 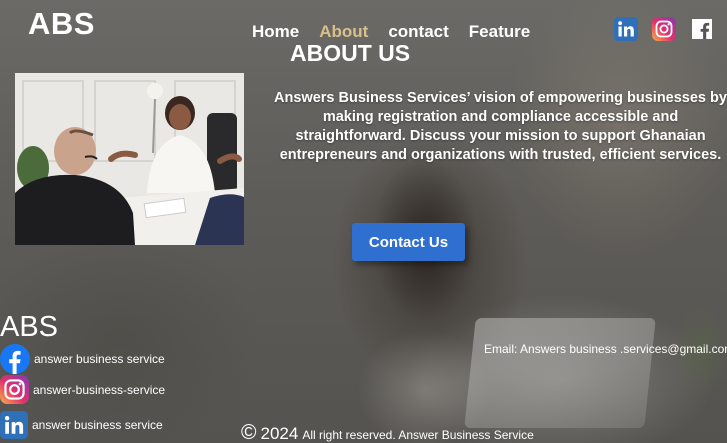 What do you see at coordinates (61, 24) in the screenshot?
I see `site-logo: ABS` at bounding box center [61, 24].